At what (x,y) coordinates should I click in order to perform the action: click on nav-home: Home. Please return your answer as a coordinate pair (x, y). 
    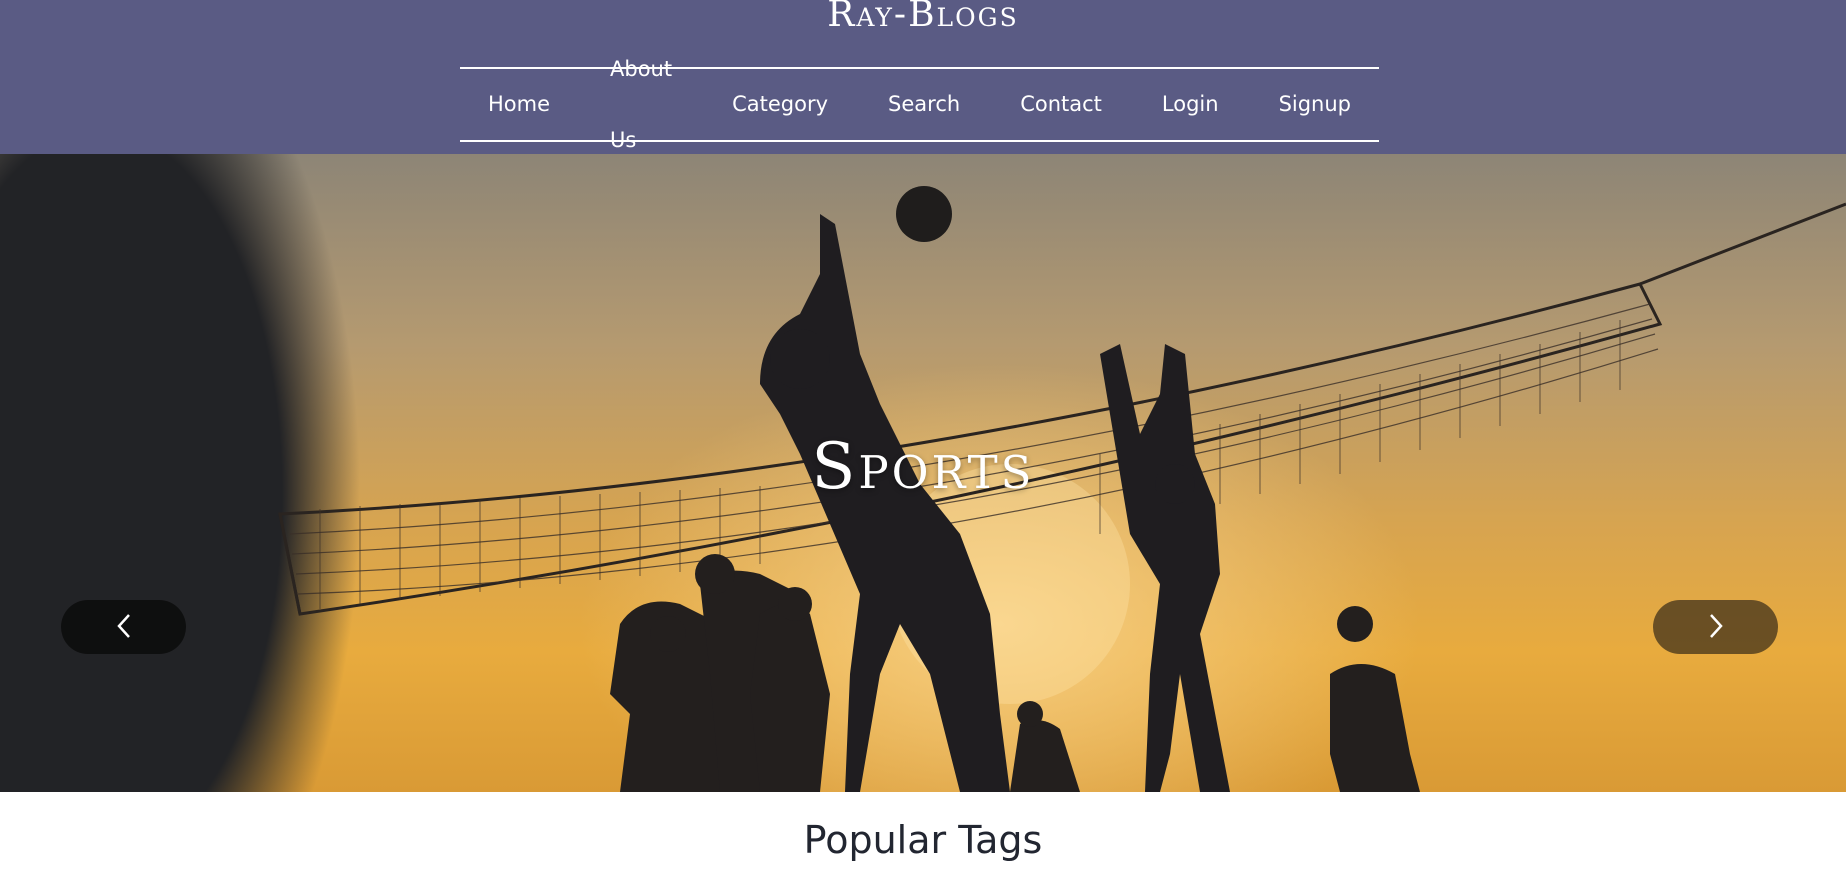
    Looking at the image, I should click on (519, 104).